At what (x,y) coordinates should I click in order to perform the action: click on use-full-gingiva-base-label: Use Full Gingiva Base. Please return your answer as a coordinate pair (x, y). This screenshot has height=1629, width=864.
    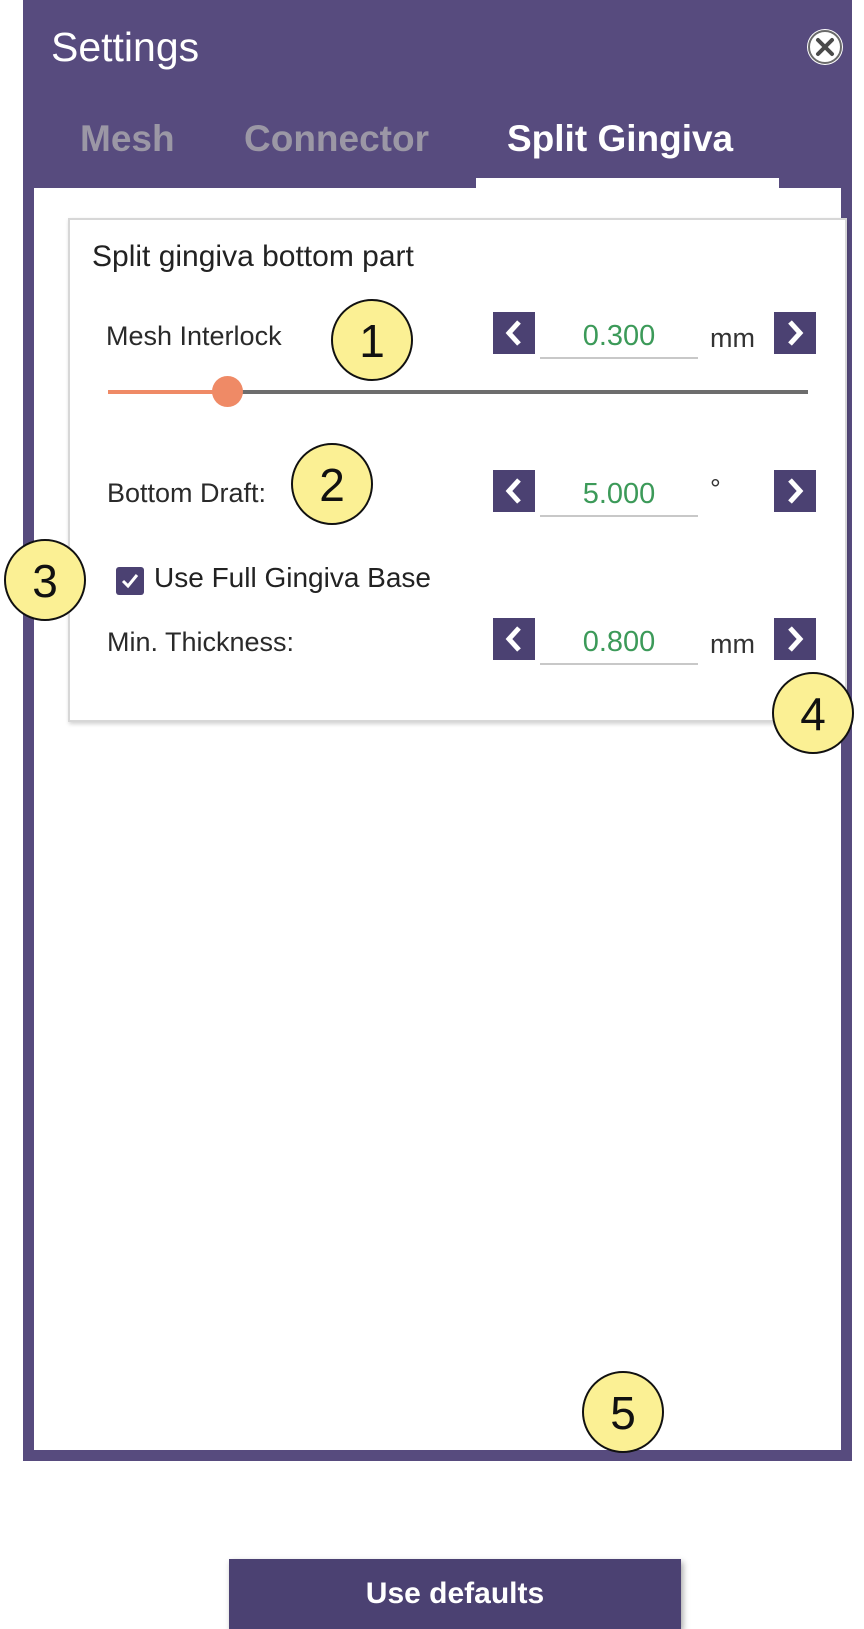
    Looking at the image, I should click on (292, 578).